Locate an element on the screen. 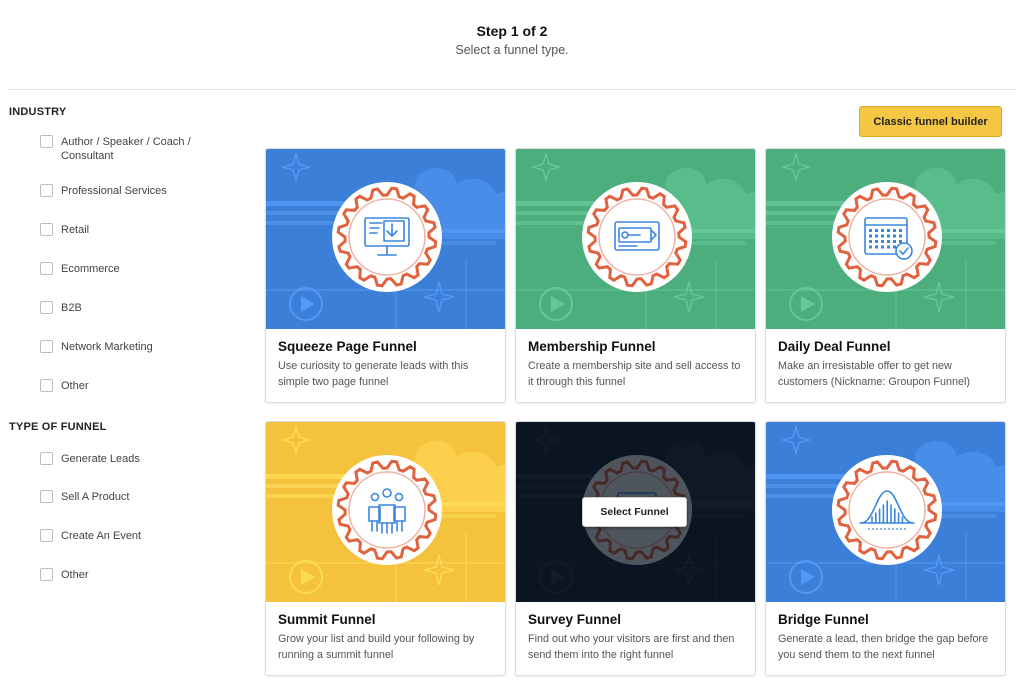  filter-type-create-event: Create An Event is located at coordinates (130, 536).